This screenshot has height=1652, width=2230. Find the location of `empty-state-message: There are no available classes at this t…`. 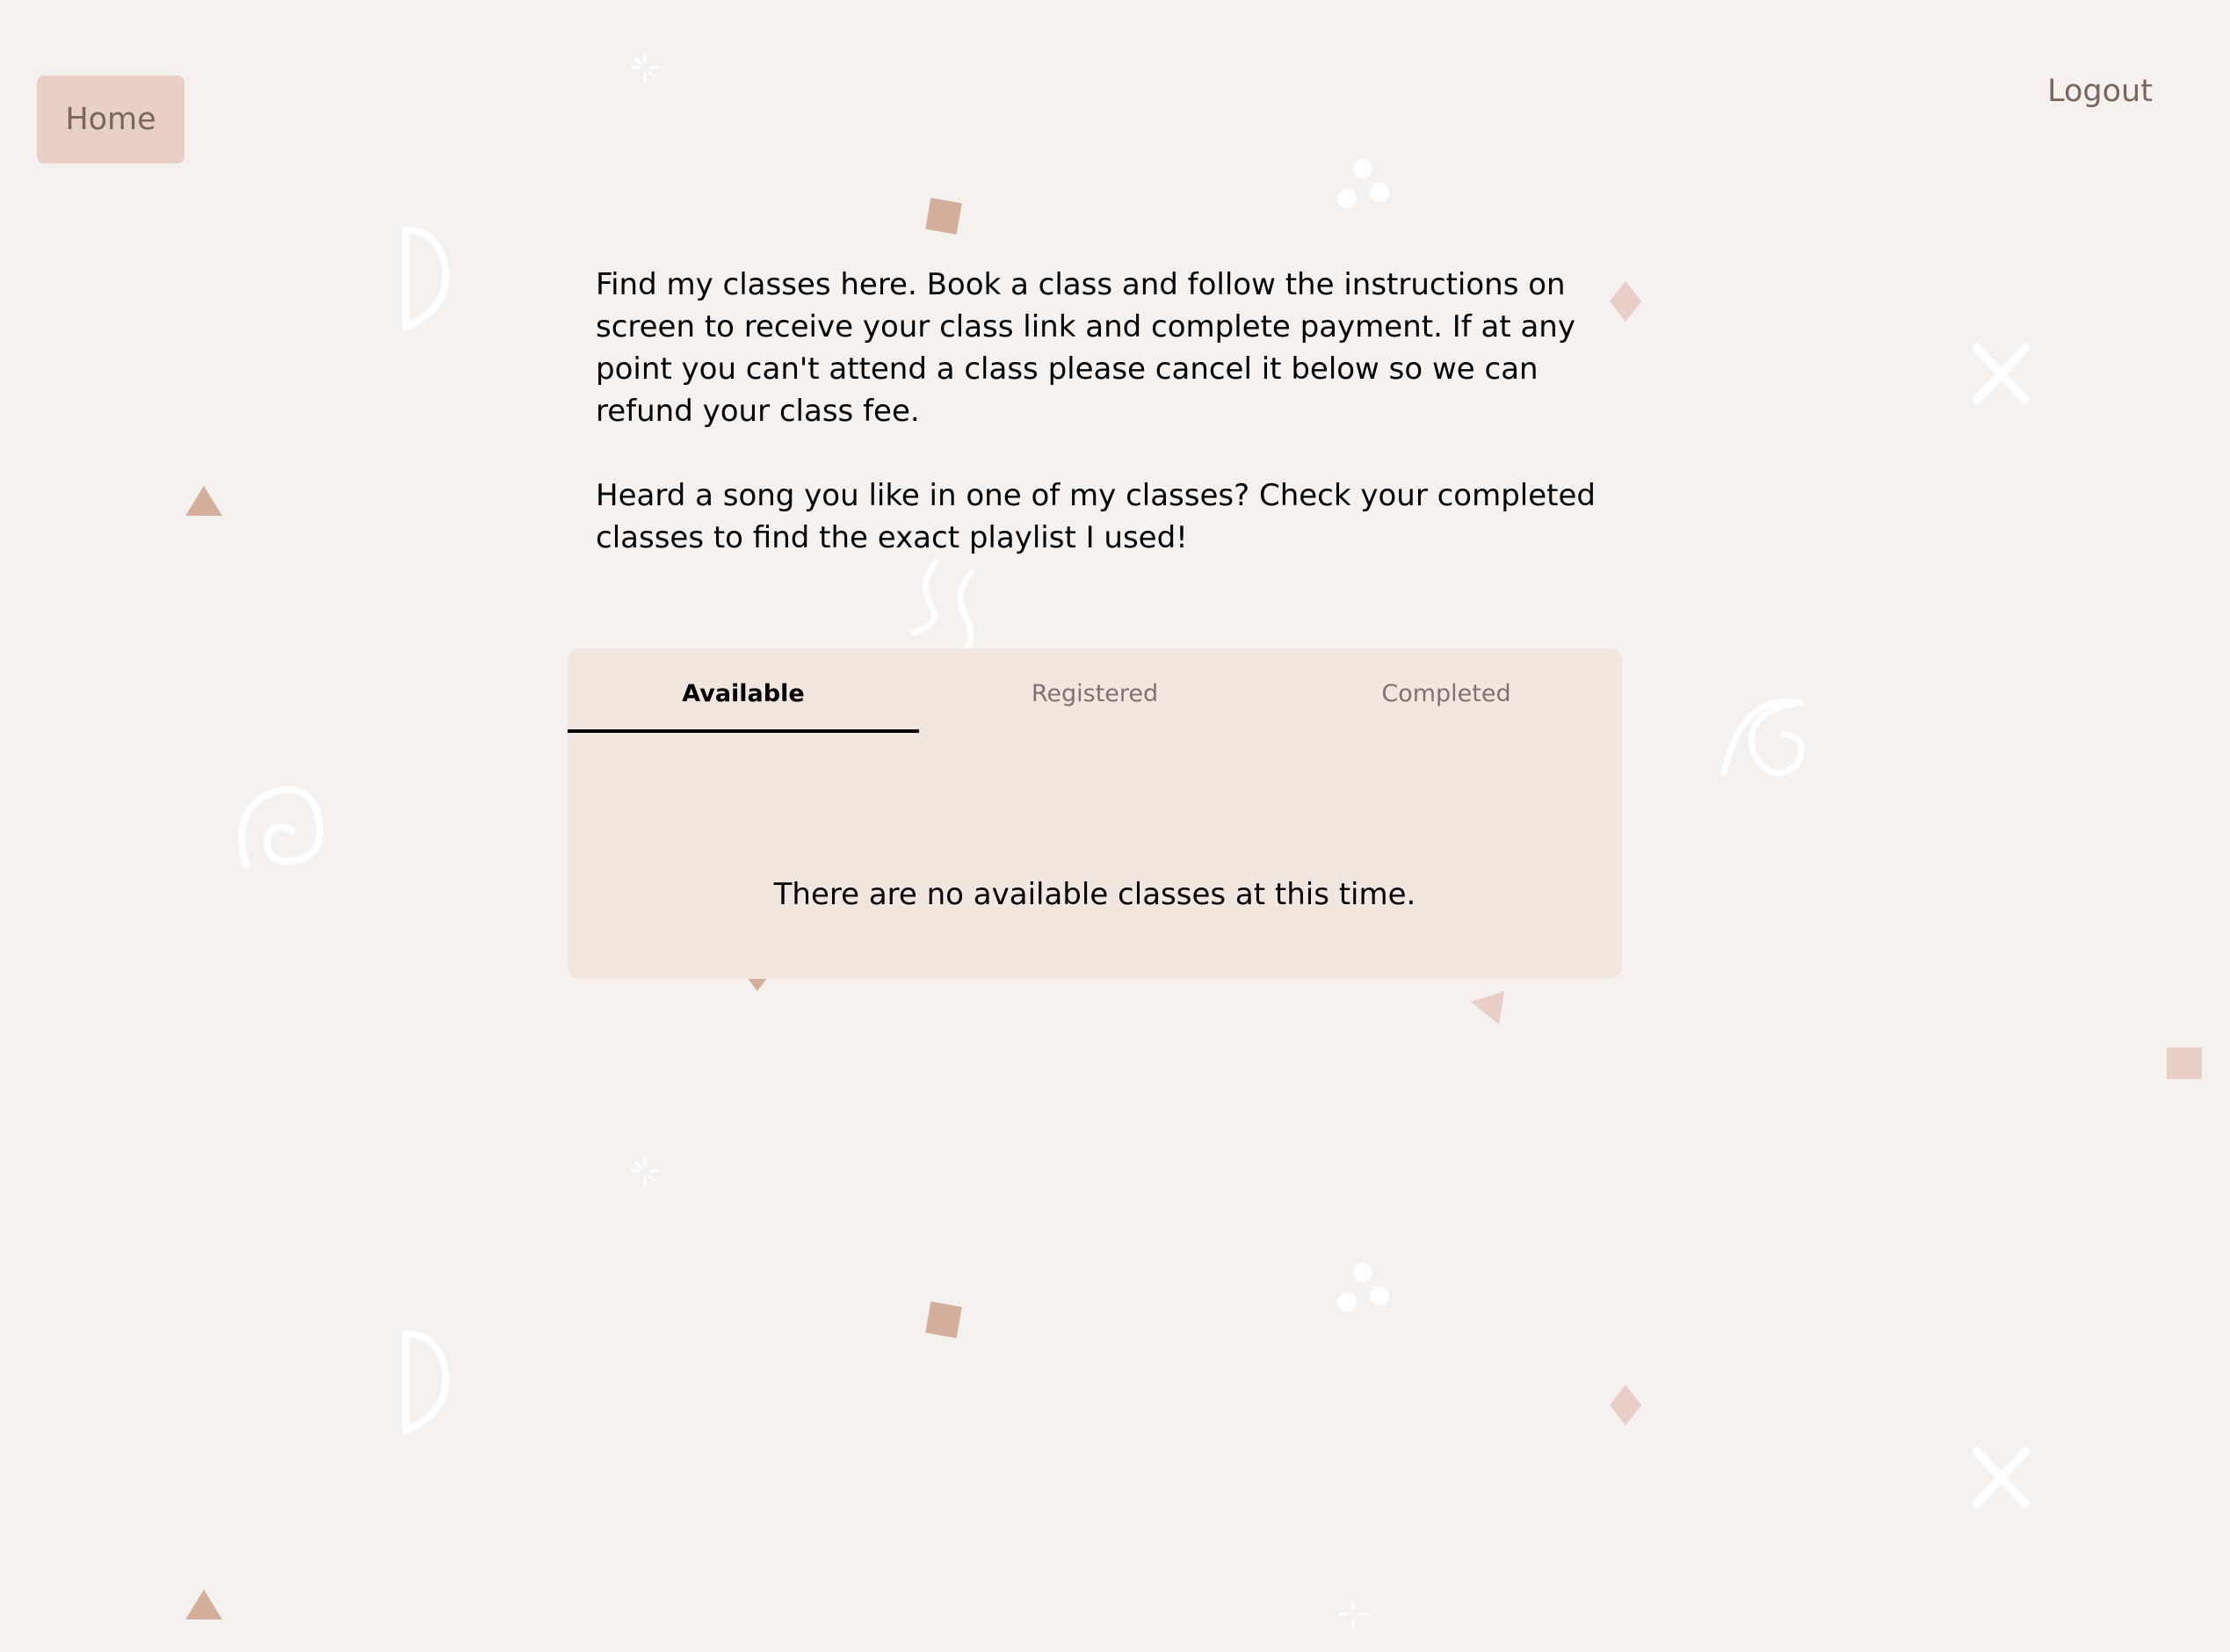

empty-state-message: There are no available classes at this t… is located at coordinates (1094, 895).